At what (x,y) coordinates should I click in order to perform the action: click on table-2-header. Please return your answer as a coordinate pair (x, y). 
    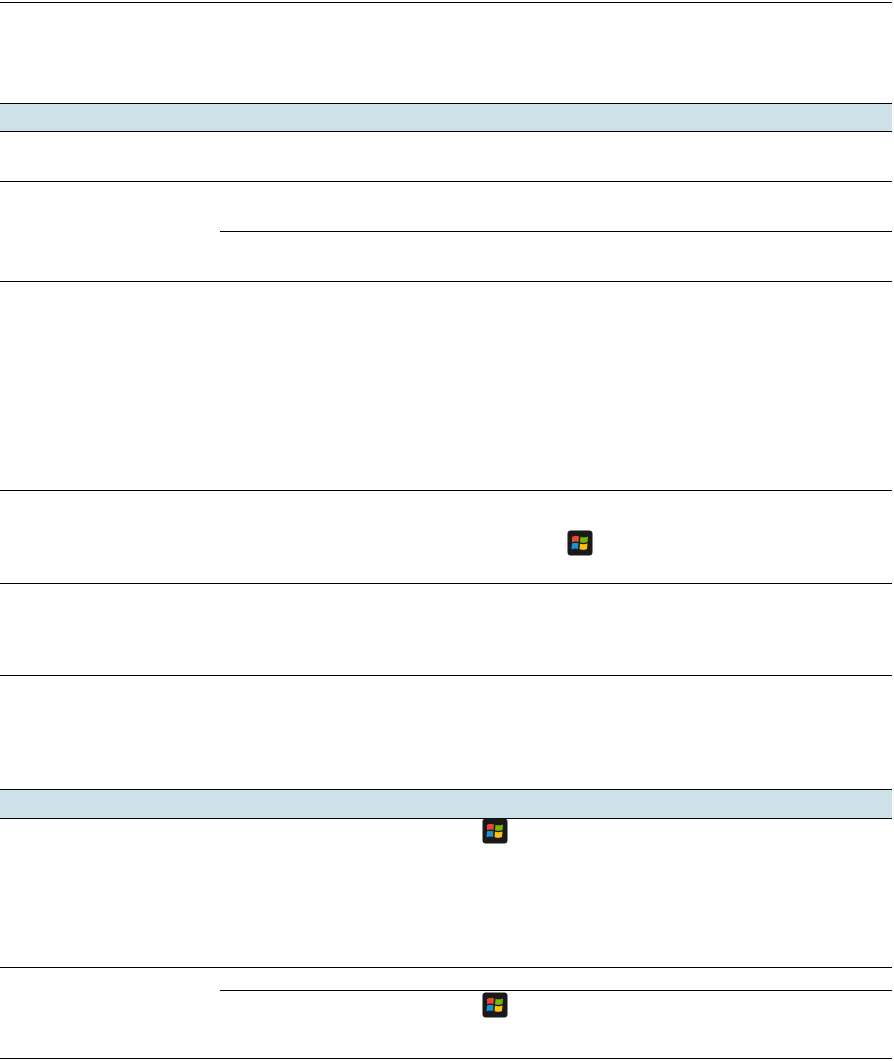
    Looking at the image, I should click on (446, 804).